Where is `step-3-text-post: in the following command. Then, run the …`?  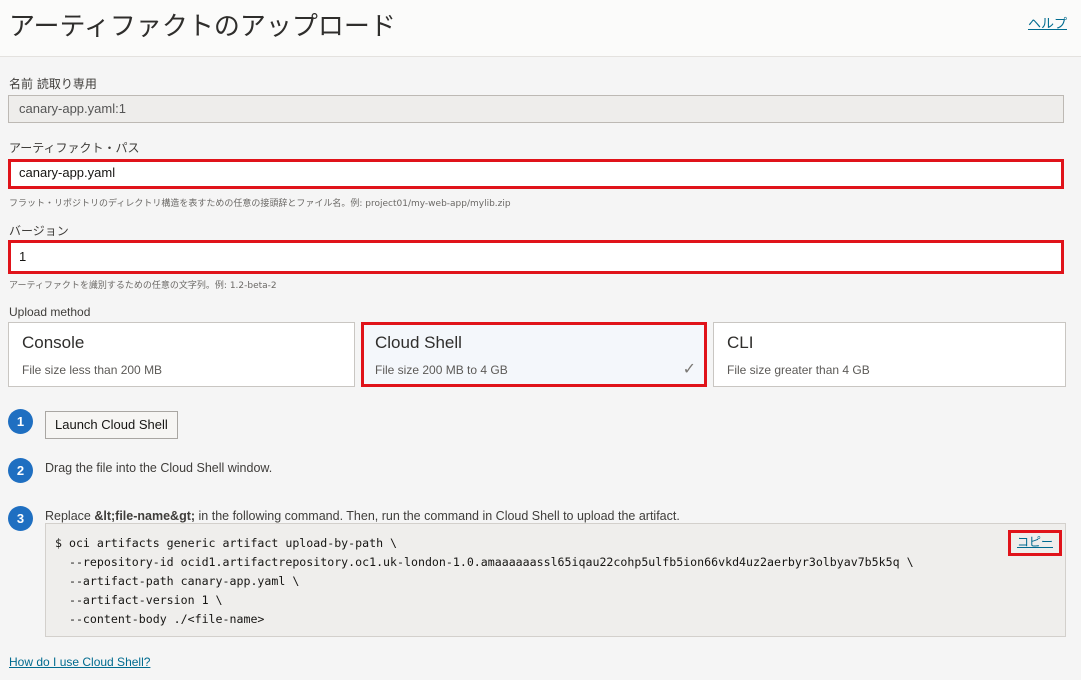
step-3-text-post: in the following command. Then, run the … is located at coordinates (437, 516).